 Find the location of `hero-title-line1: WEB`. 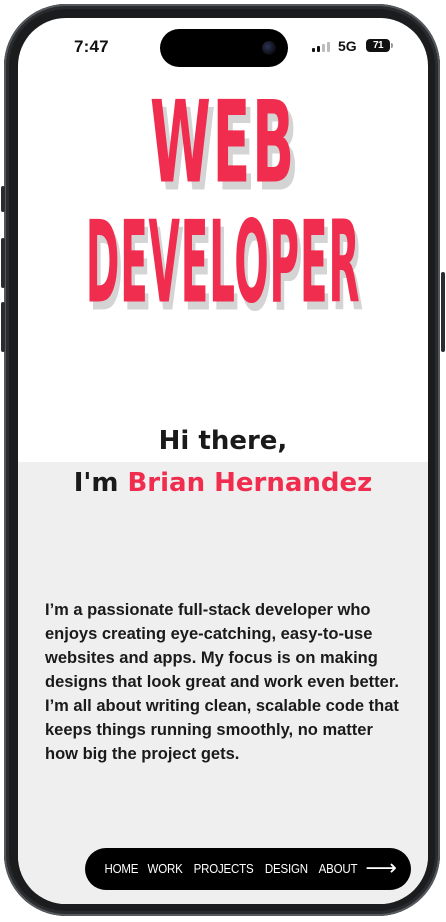

hero-title-line1: WEB is located at coordinates (223, 142).